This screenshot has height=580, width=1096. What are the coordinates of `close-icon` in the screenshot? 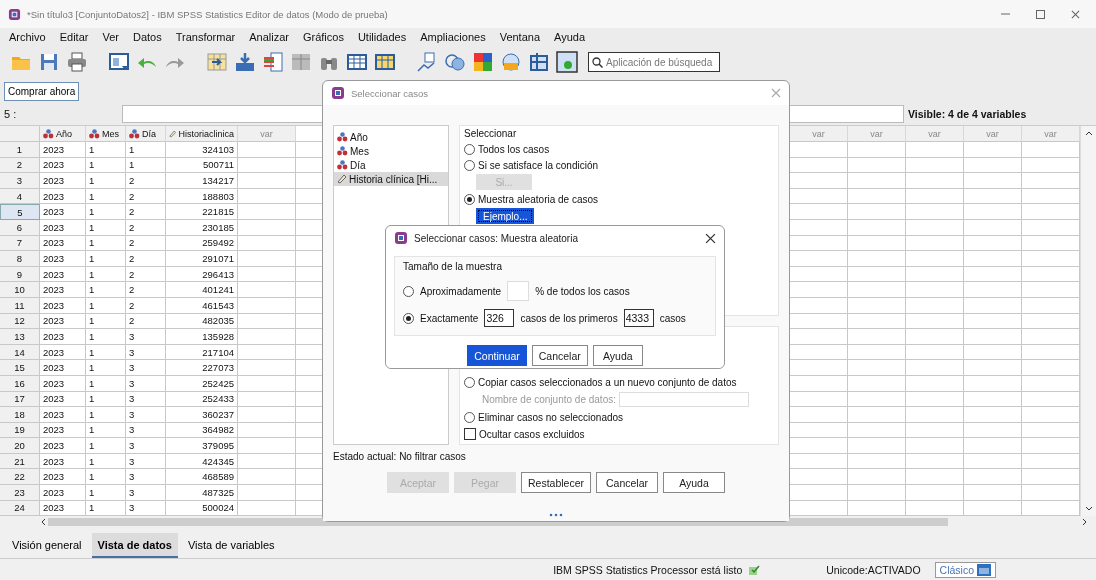 It's located at (710, 238).